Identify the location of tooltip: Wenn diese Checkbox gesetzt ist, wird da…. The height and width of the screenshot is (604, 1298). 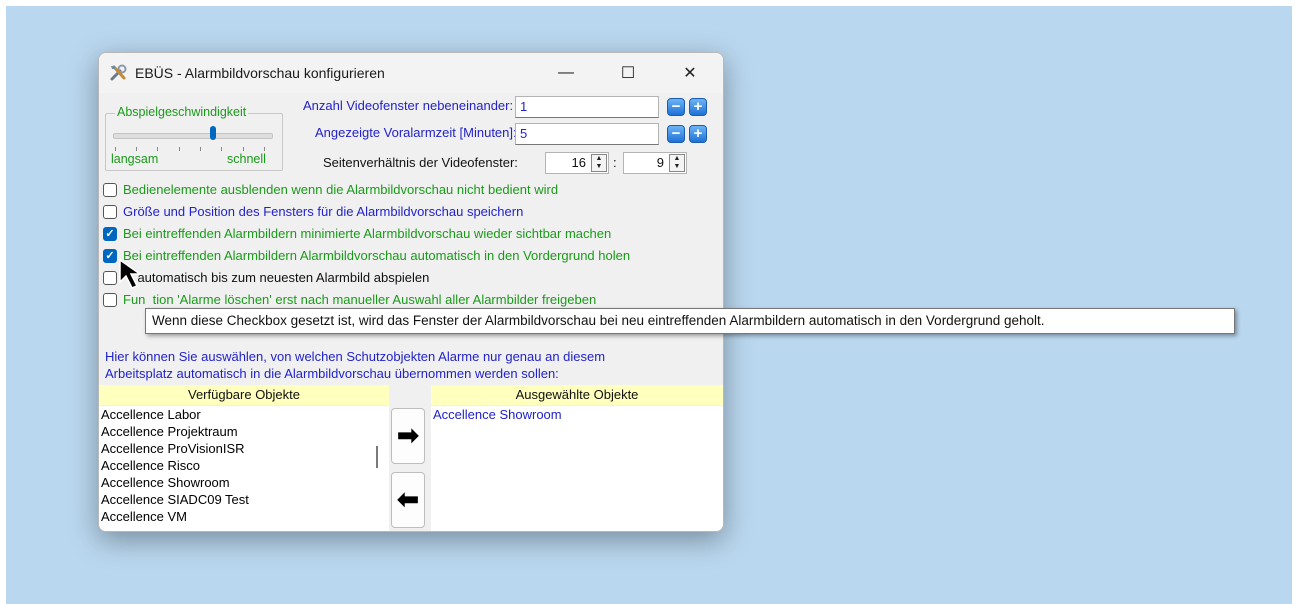
(690, 321).